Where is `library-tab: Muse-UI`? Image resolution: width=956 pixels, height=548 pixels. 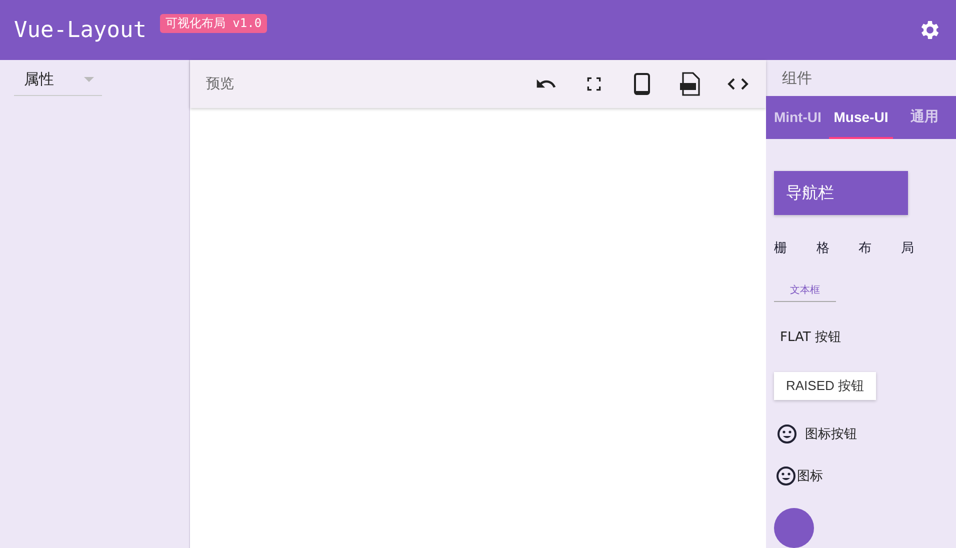 library-tab: Muse-UI is located at coordinates (861, 117).